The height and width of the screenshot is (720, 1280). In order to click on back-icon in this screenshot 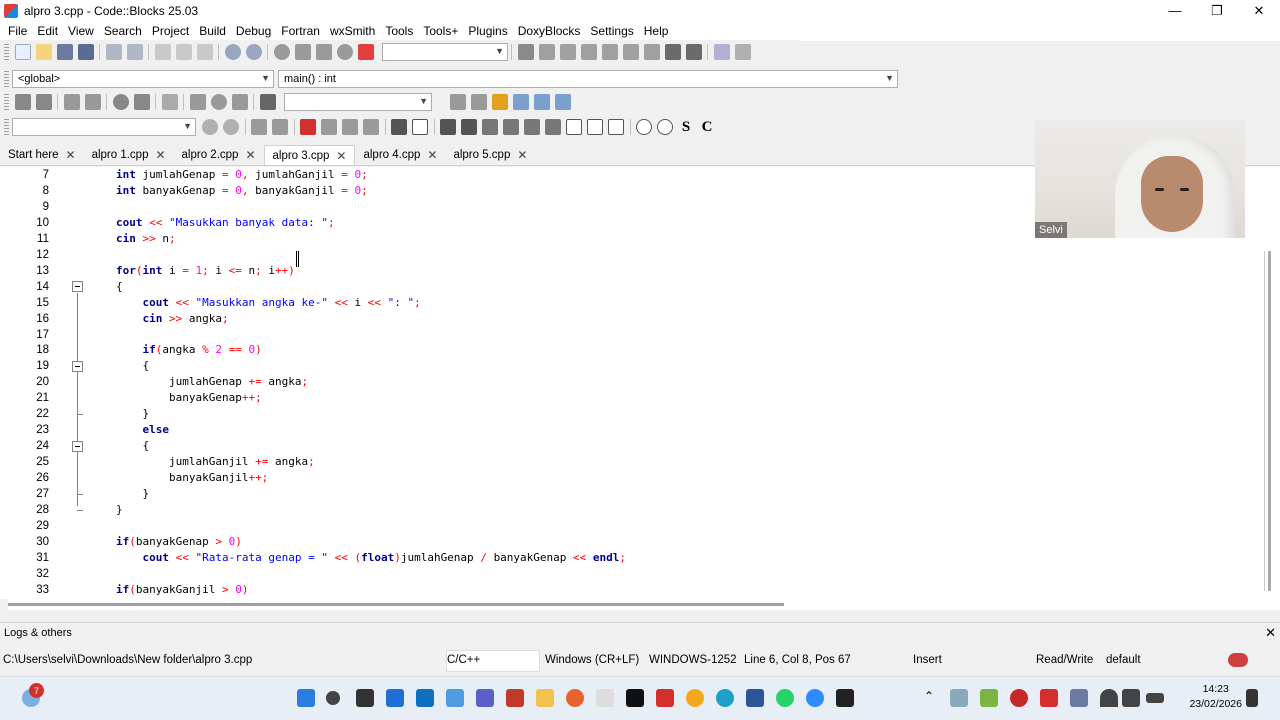, I will do `click(458, 102)`.